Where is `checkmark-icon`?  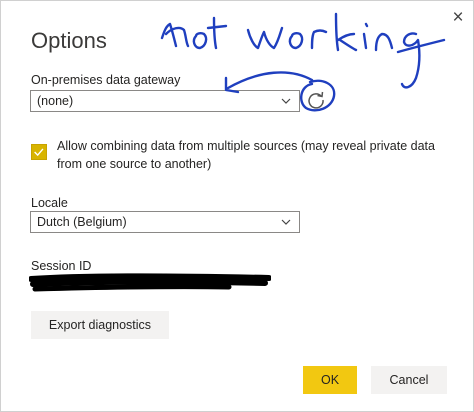 checkmark-icon is located at coordinates (39, 152).